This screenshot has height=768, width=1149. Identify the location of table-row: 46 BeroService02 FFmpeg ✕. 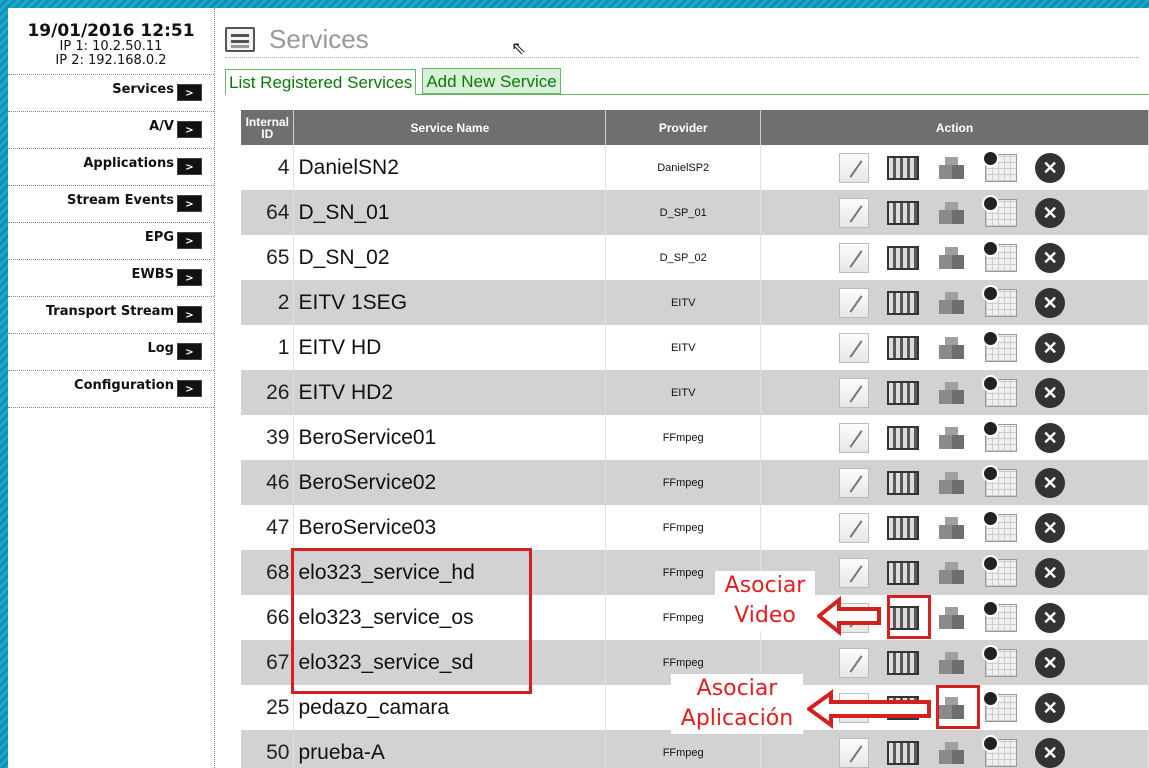
(695, 482).